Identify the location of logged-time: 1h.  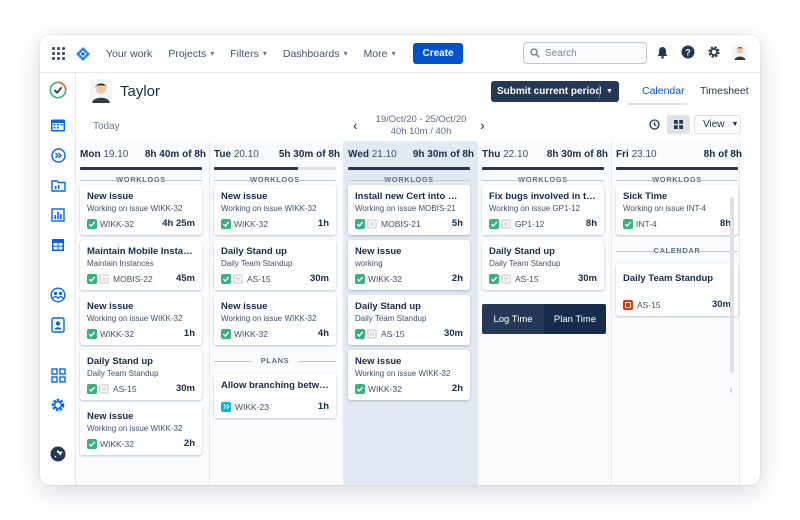
(323, 223).